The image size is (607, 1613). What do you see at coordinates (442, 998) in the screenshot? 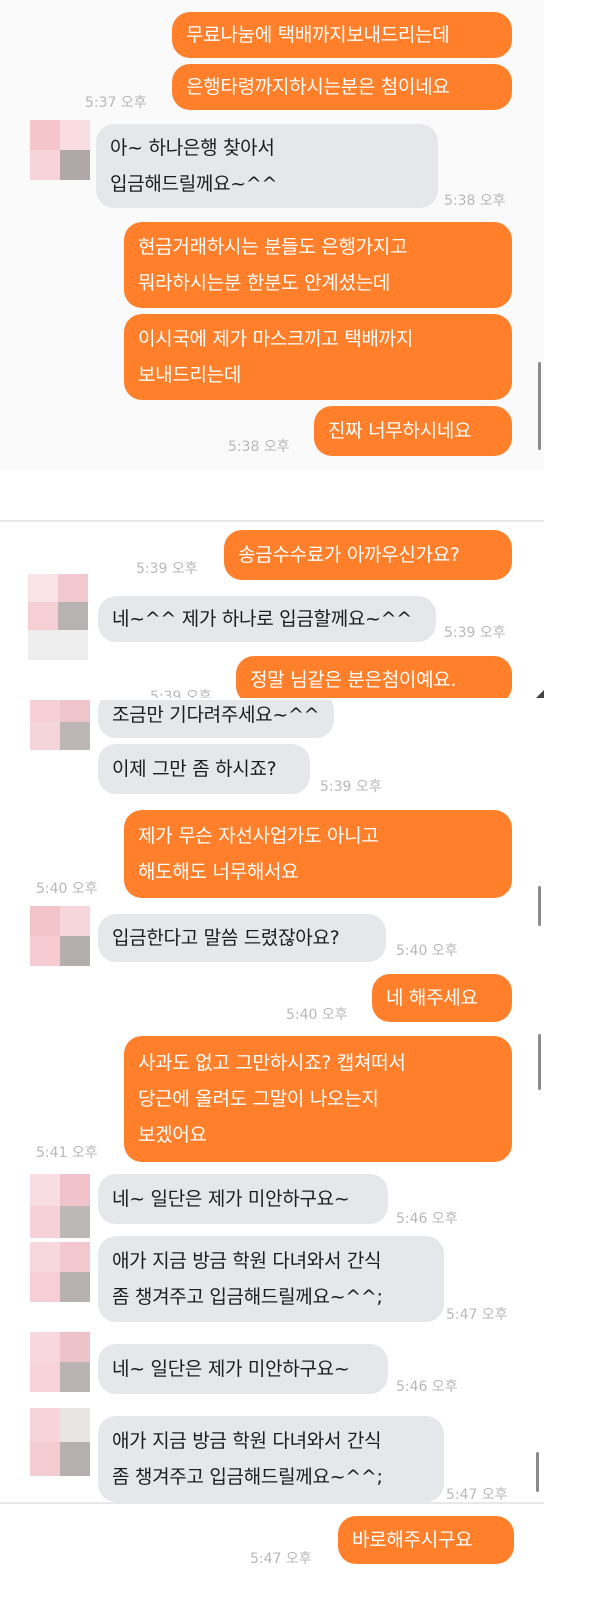
I see `outgoing-message: 네 해주세요` at bounding box center [442, 998].